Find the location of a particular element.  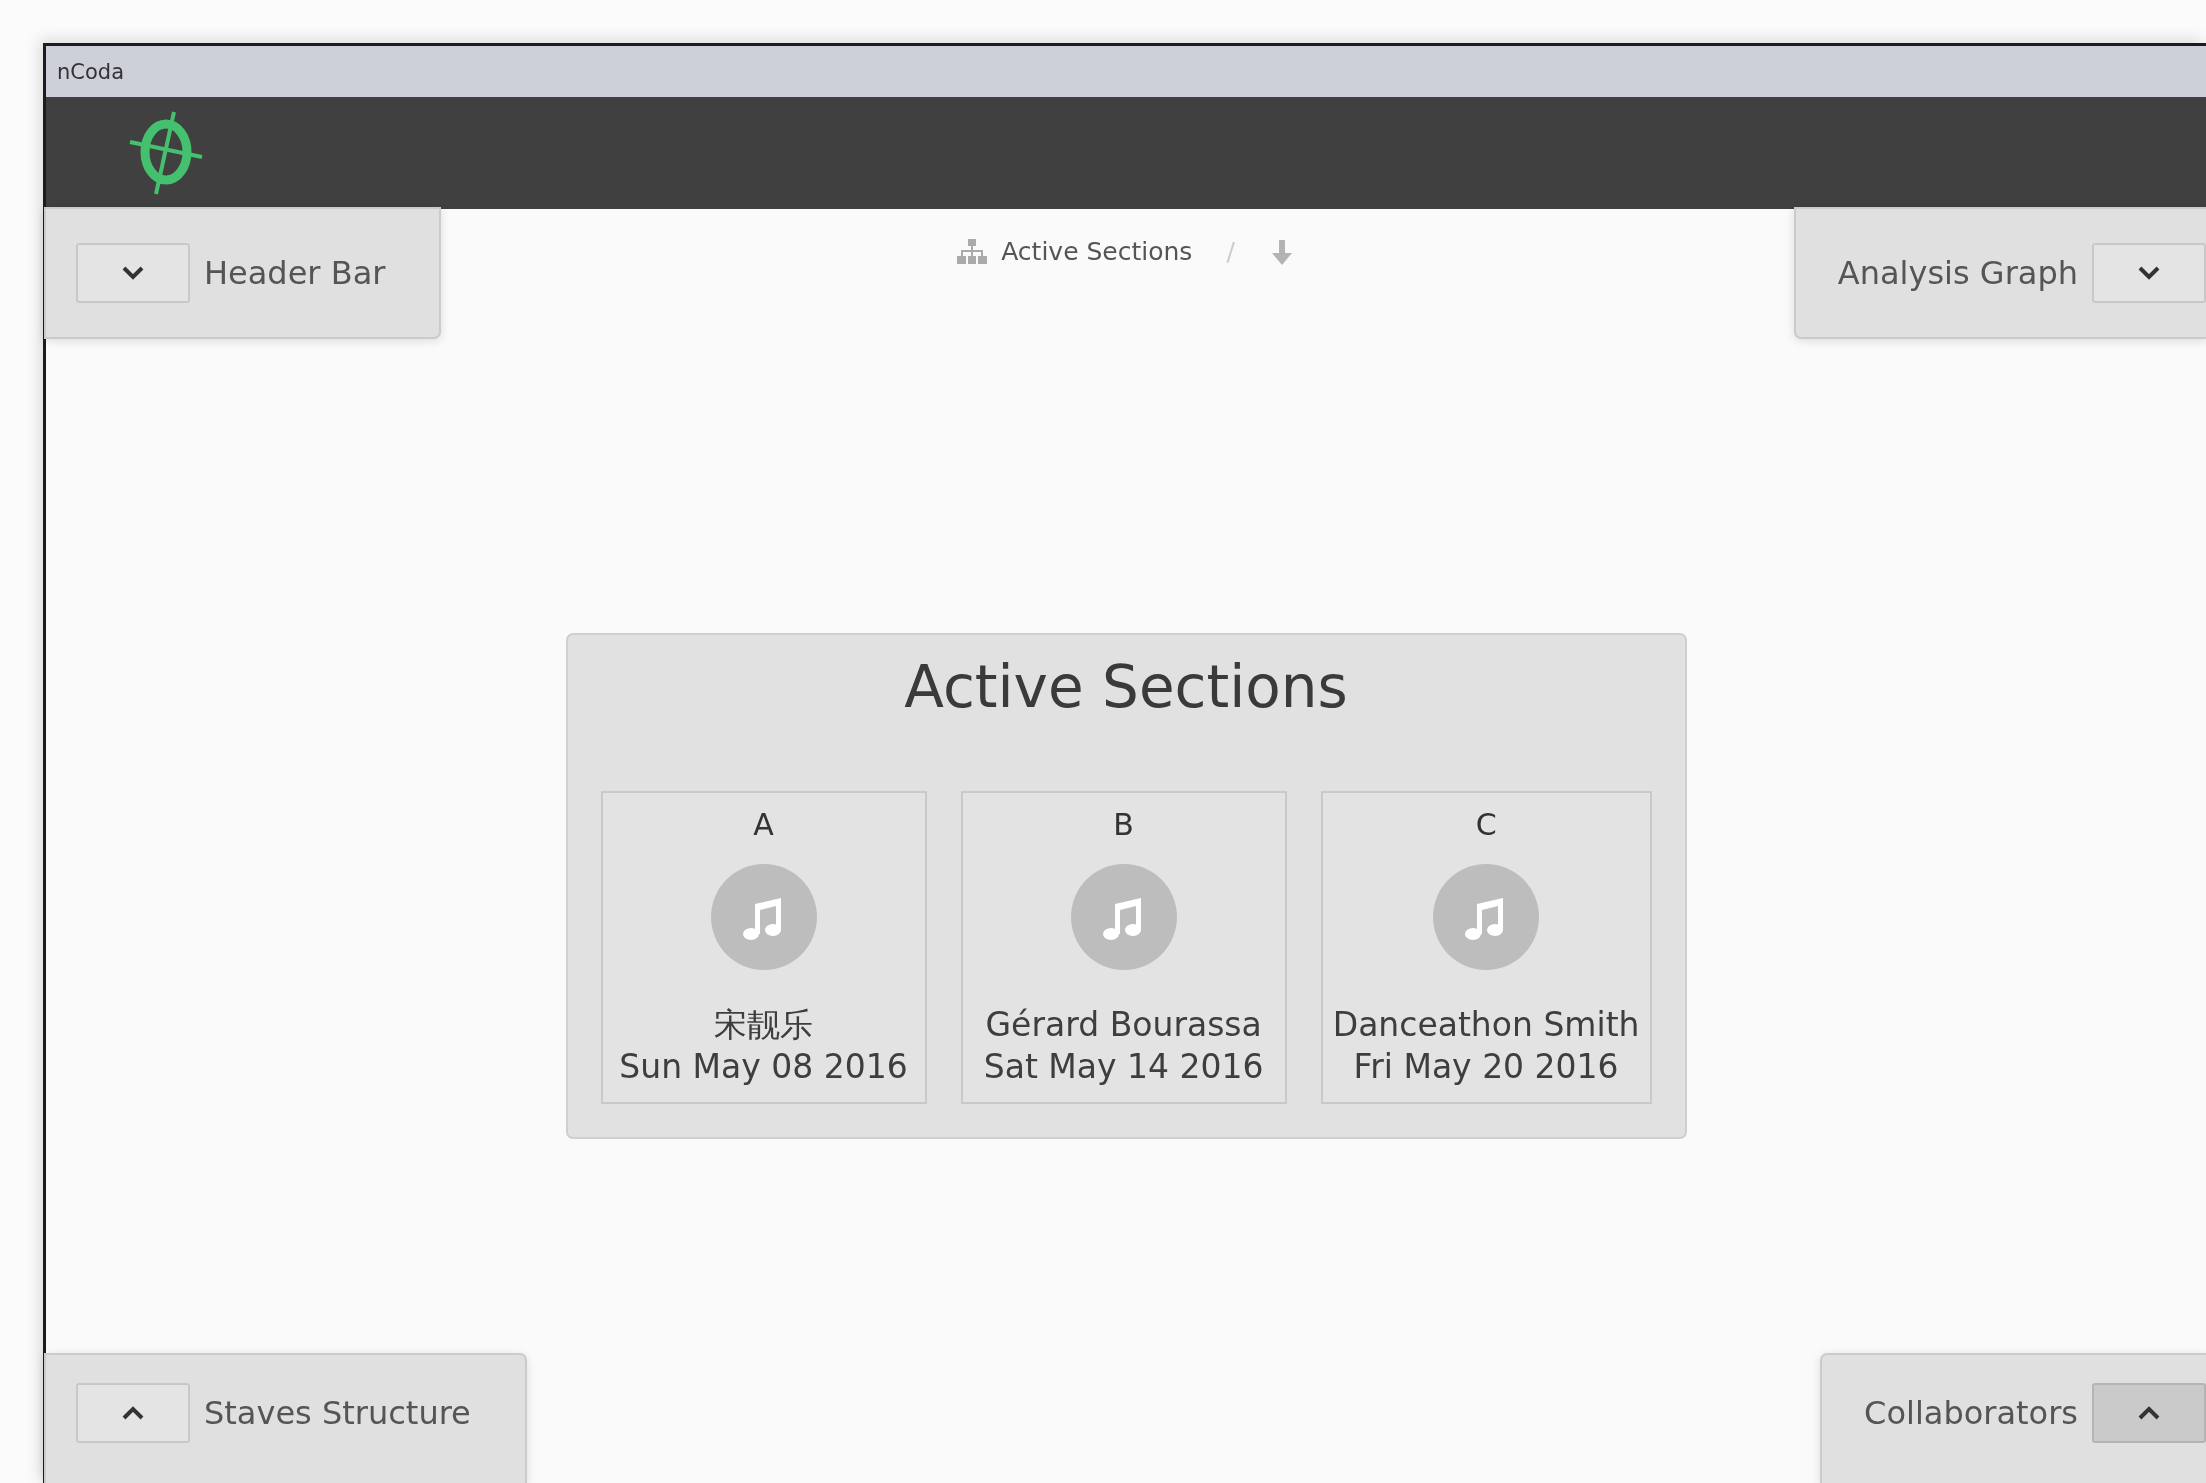

section-letter: A is located at coordinates (763, 824).